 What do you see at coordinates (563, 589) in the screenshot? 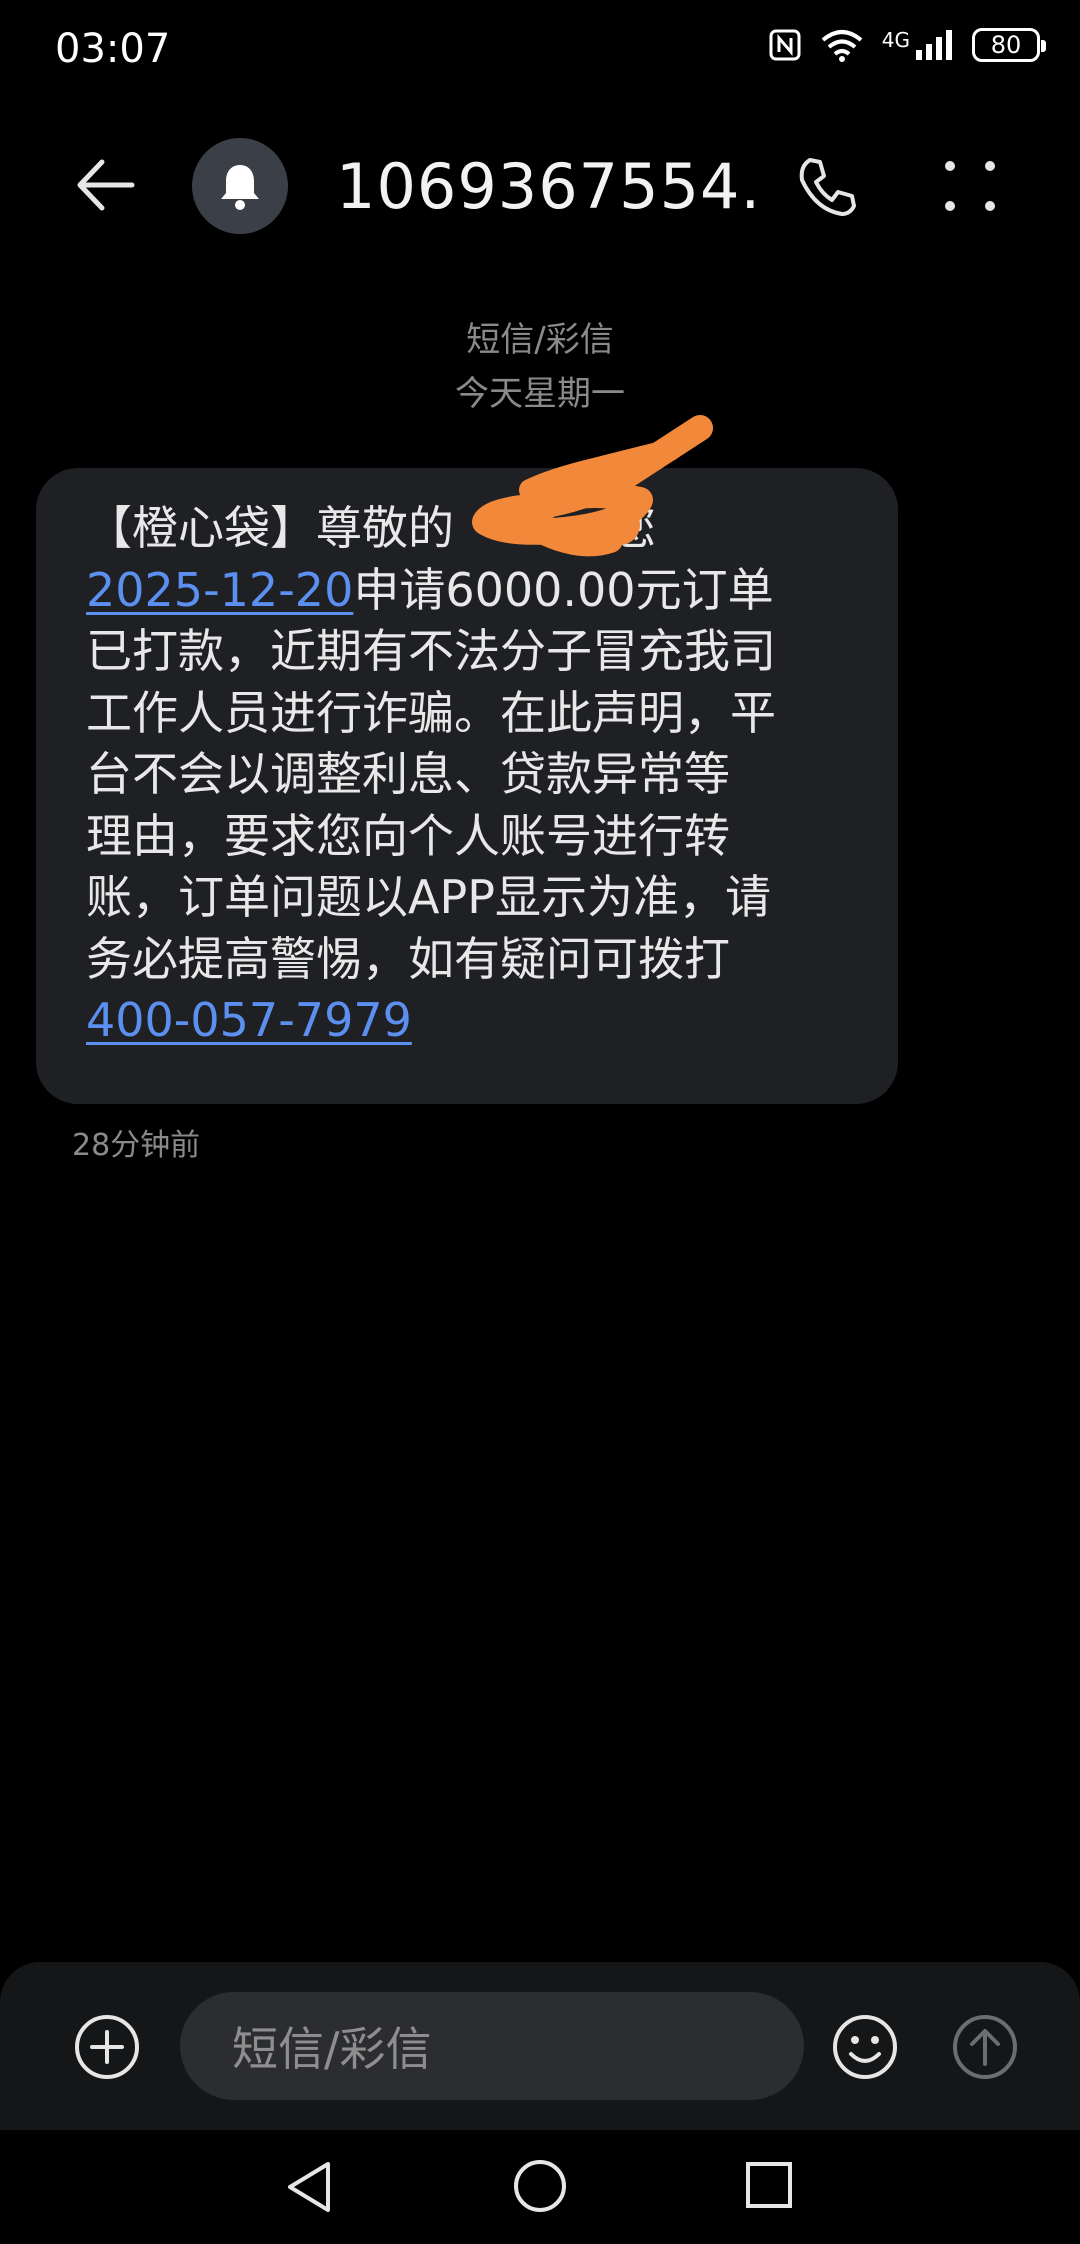
I see `message-line-2: 申请6000.00元订单` at bounding box center [563, 589].